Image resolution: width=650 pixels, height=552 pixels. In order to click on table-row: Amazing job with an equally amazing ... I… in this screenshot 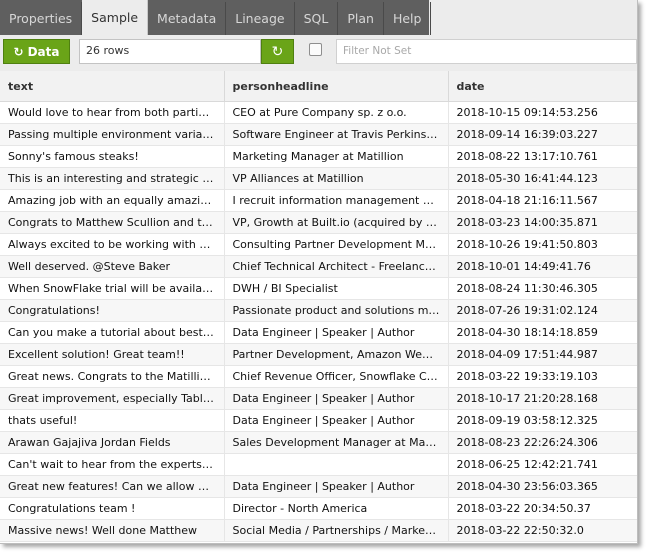, I will do `click(318, 200)`.